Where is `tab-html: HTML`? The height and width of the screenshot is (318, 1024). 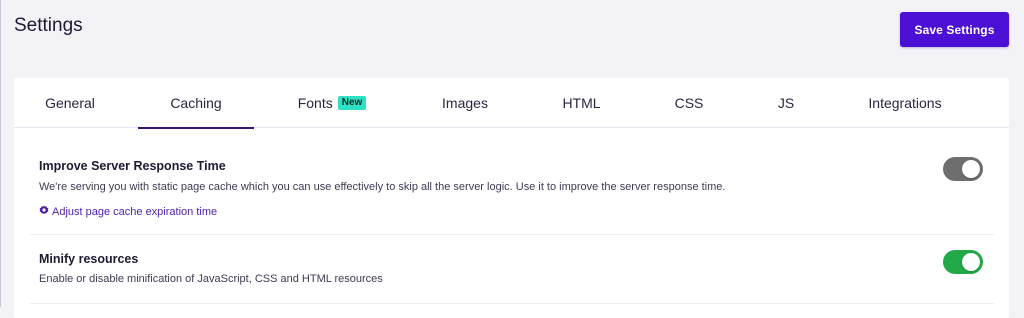
tab-html: HTML is located at coordinates (581, 103).